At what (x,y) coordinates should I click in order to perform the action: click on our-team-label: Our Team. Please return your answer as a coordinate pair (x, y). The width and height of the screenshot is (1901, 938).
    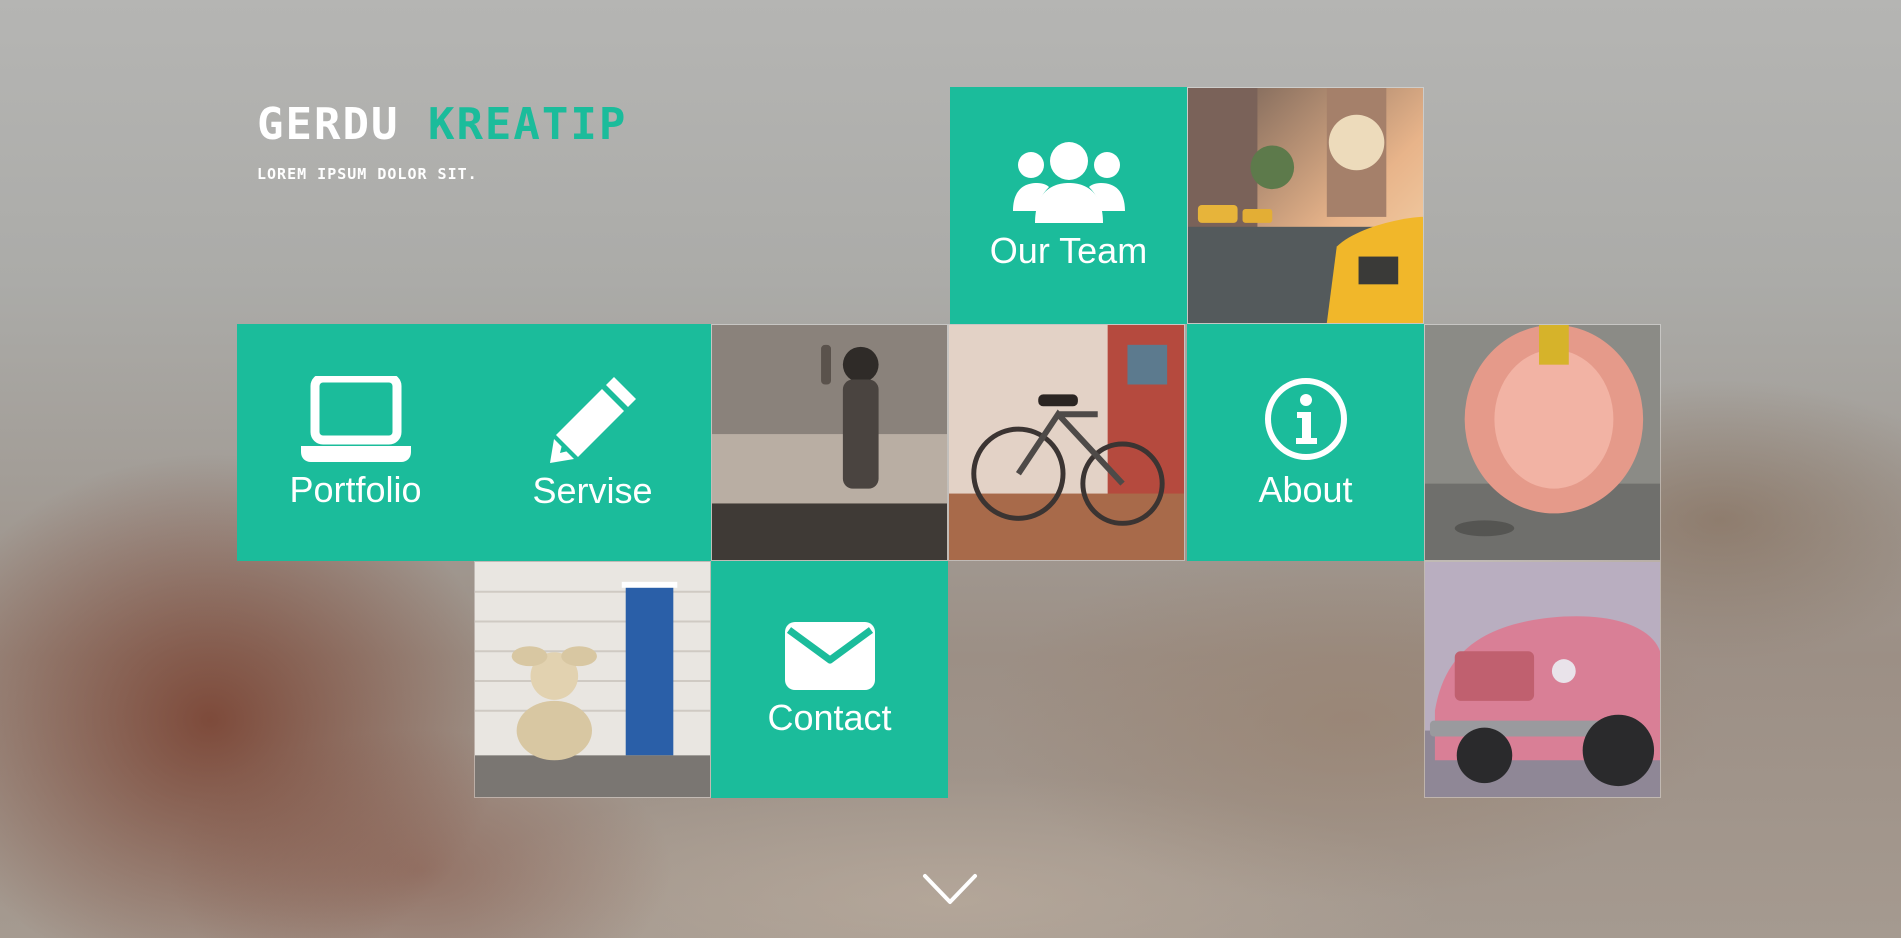
    Looking at the image, I should click on (1068, 250).